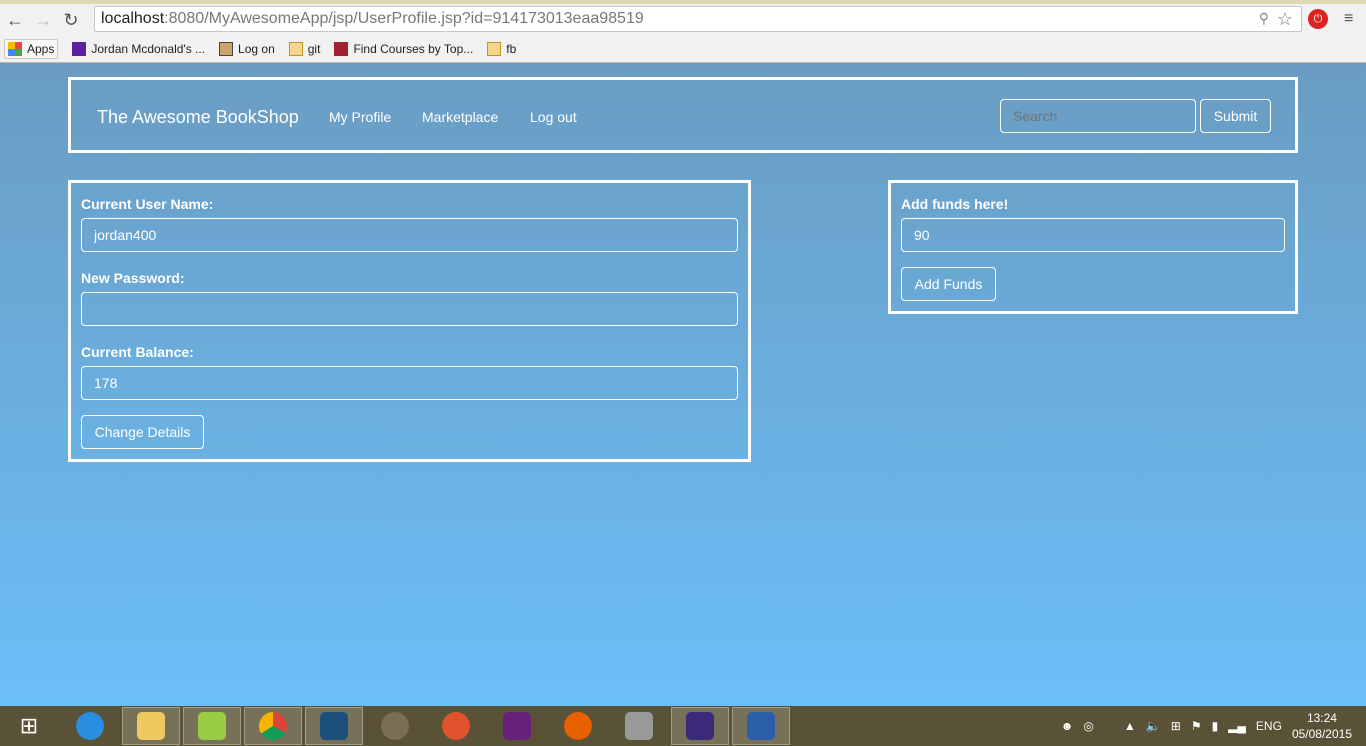 This screenshot has width=1366, height=746. Describe the element at coordinates (1176, 726) in the screenshot. I see `windows-flag-icon: ⊞` at that location.